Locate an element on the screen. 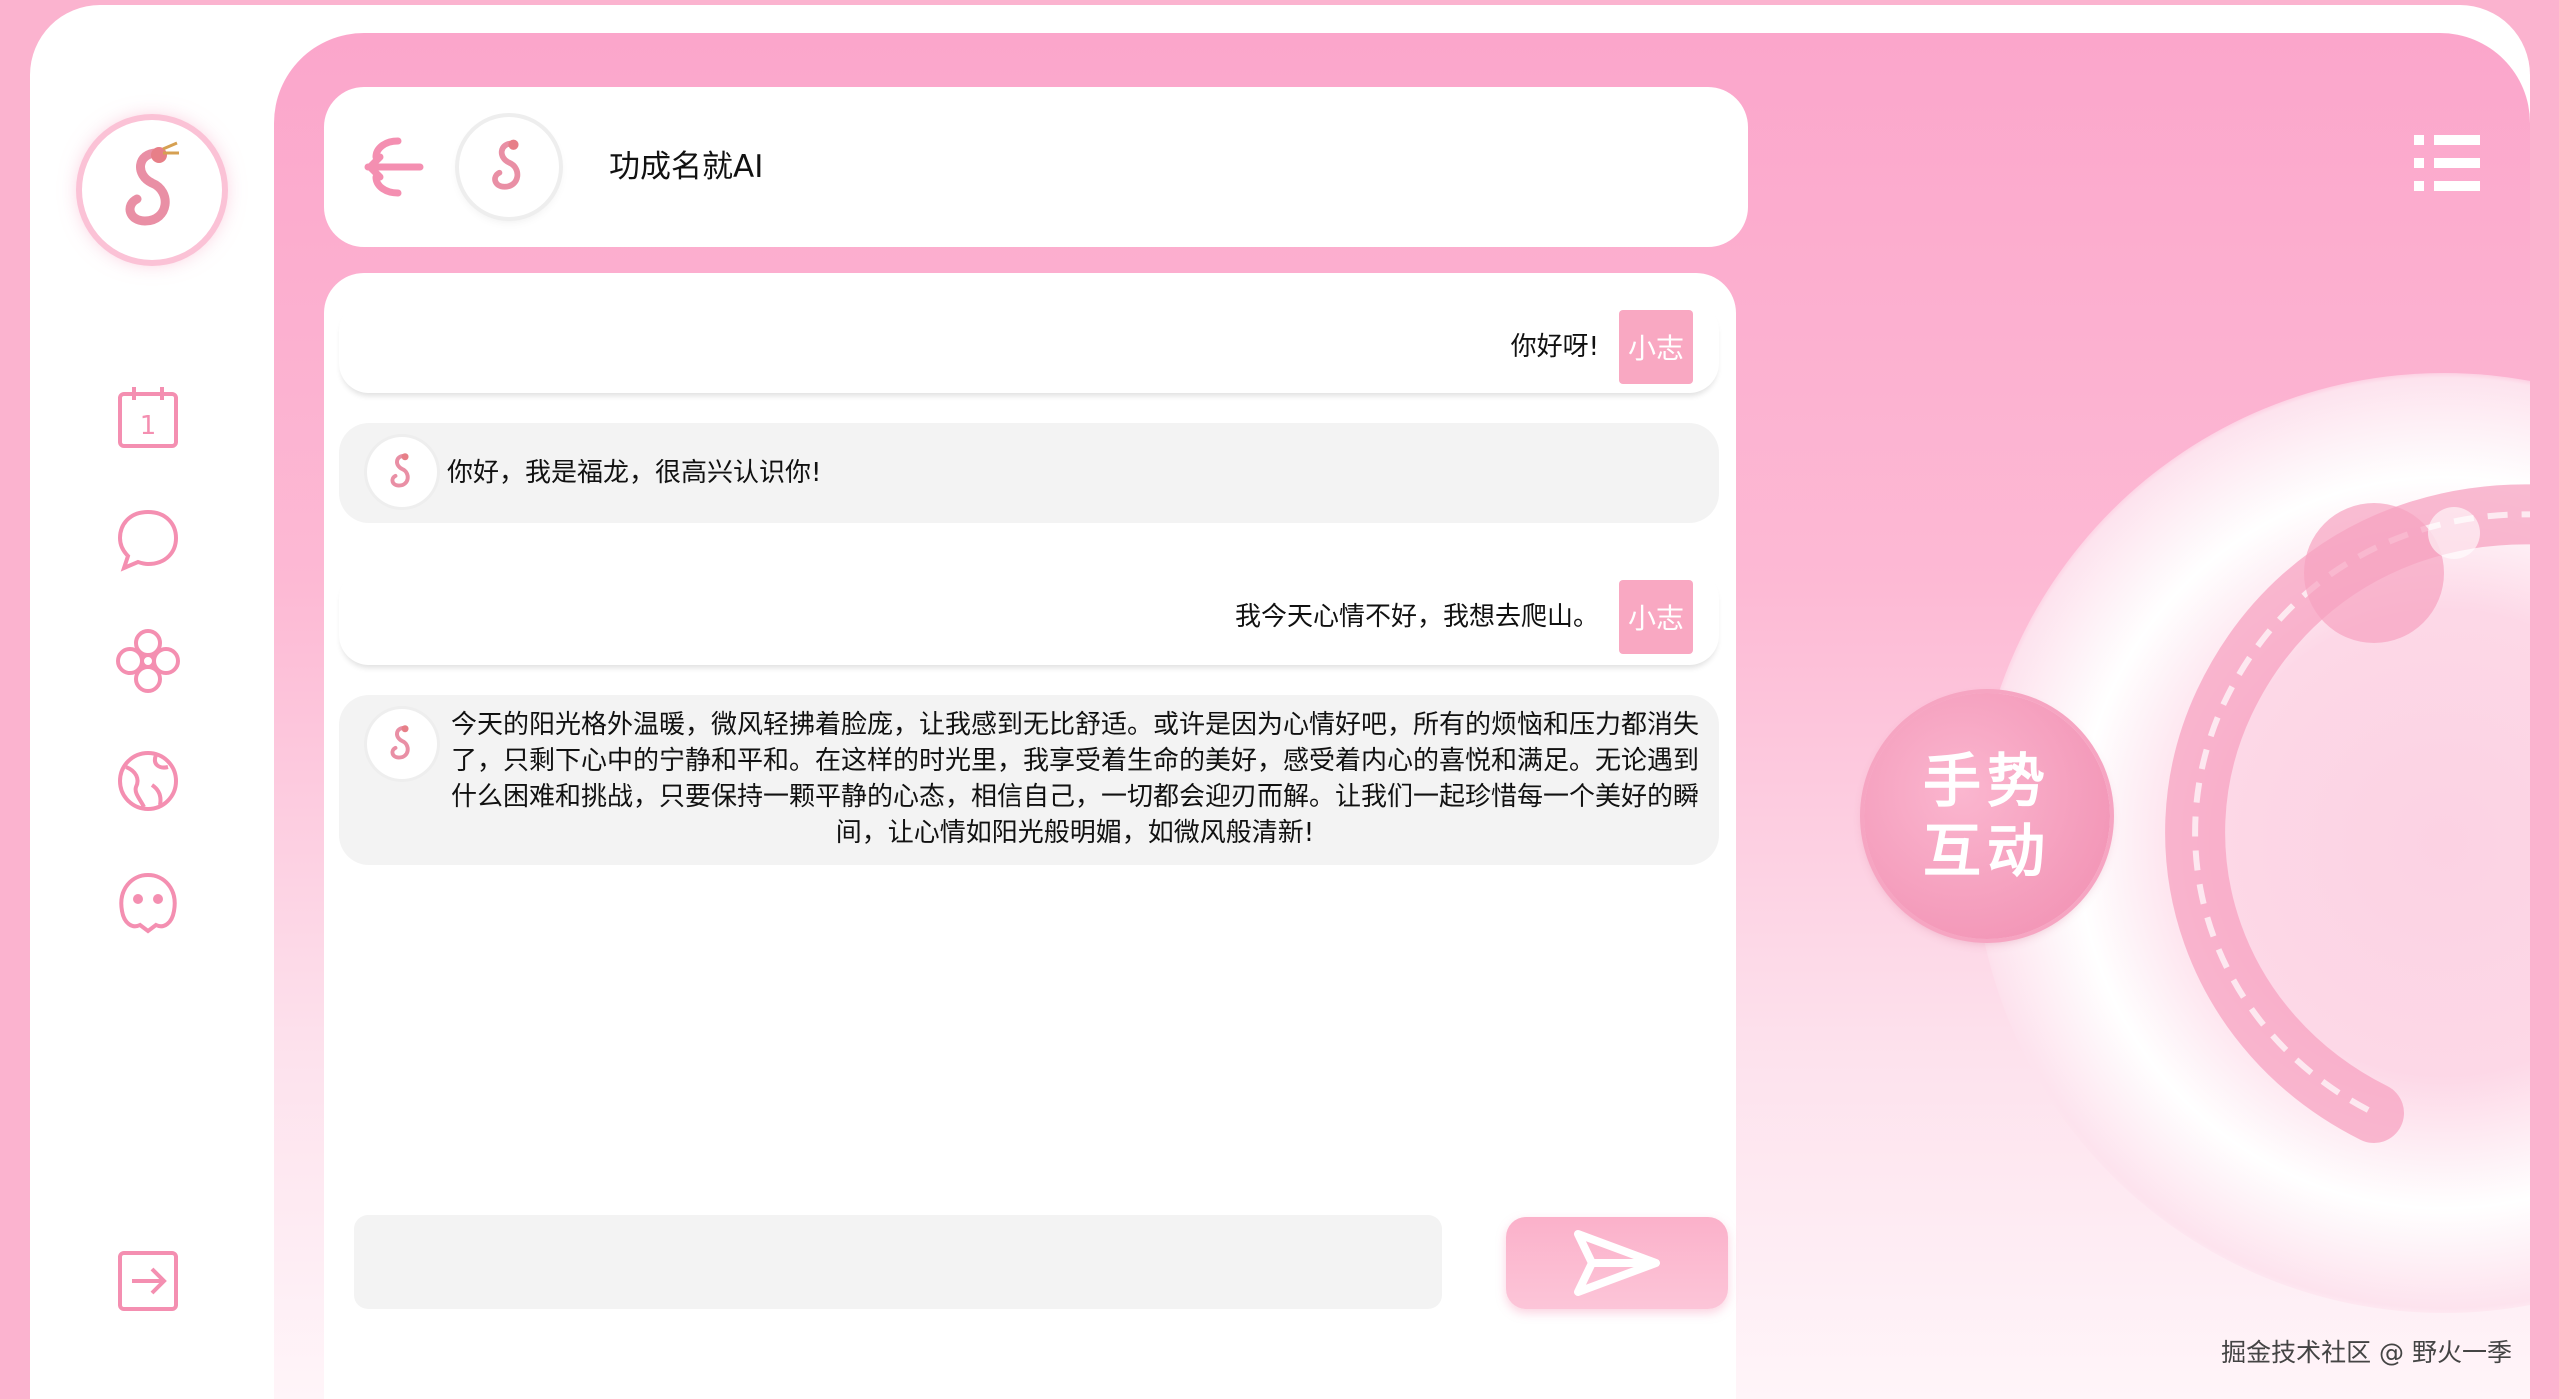  chat-title: 功成名就AI is located at coordinates (686, 167).